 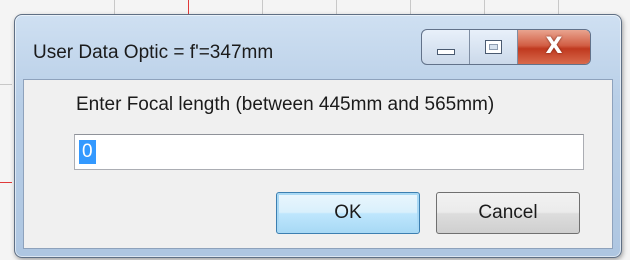 I want to click on maximize-icon, so click(x=493, y=47).